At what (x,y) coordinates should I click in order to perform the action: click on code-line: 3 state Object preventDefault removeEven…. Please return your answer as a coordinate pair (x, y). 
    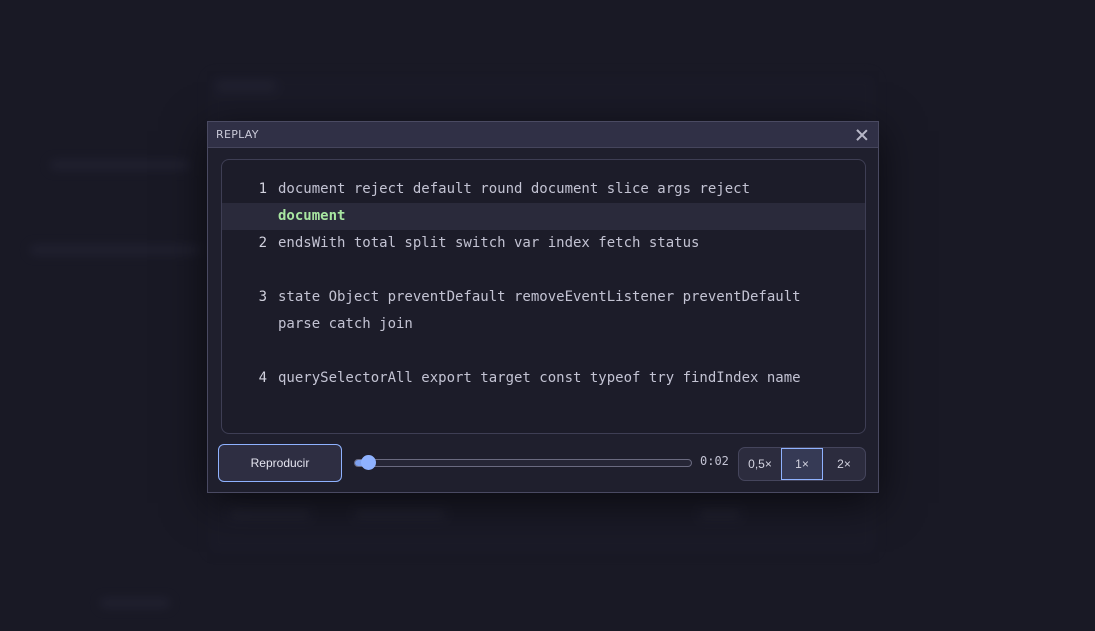
    Looking at the image, I should click on (543, 297).